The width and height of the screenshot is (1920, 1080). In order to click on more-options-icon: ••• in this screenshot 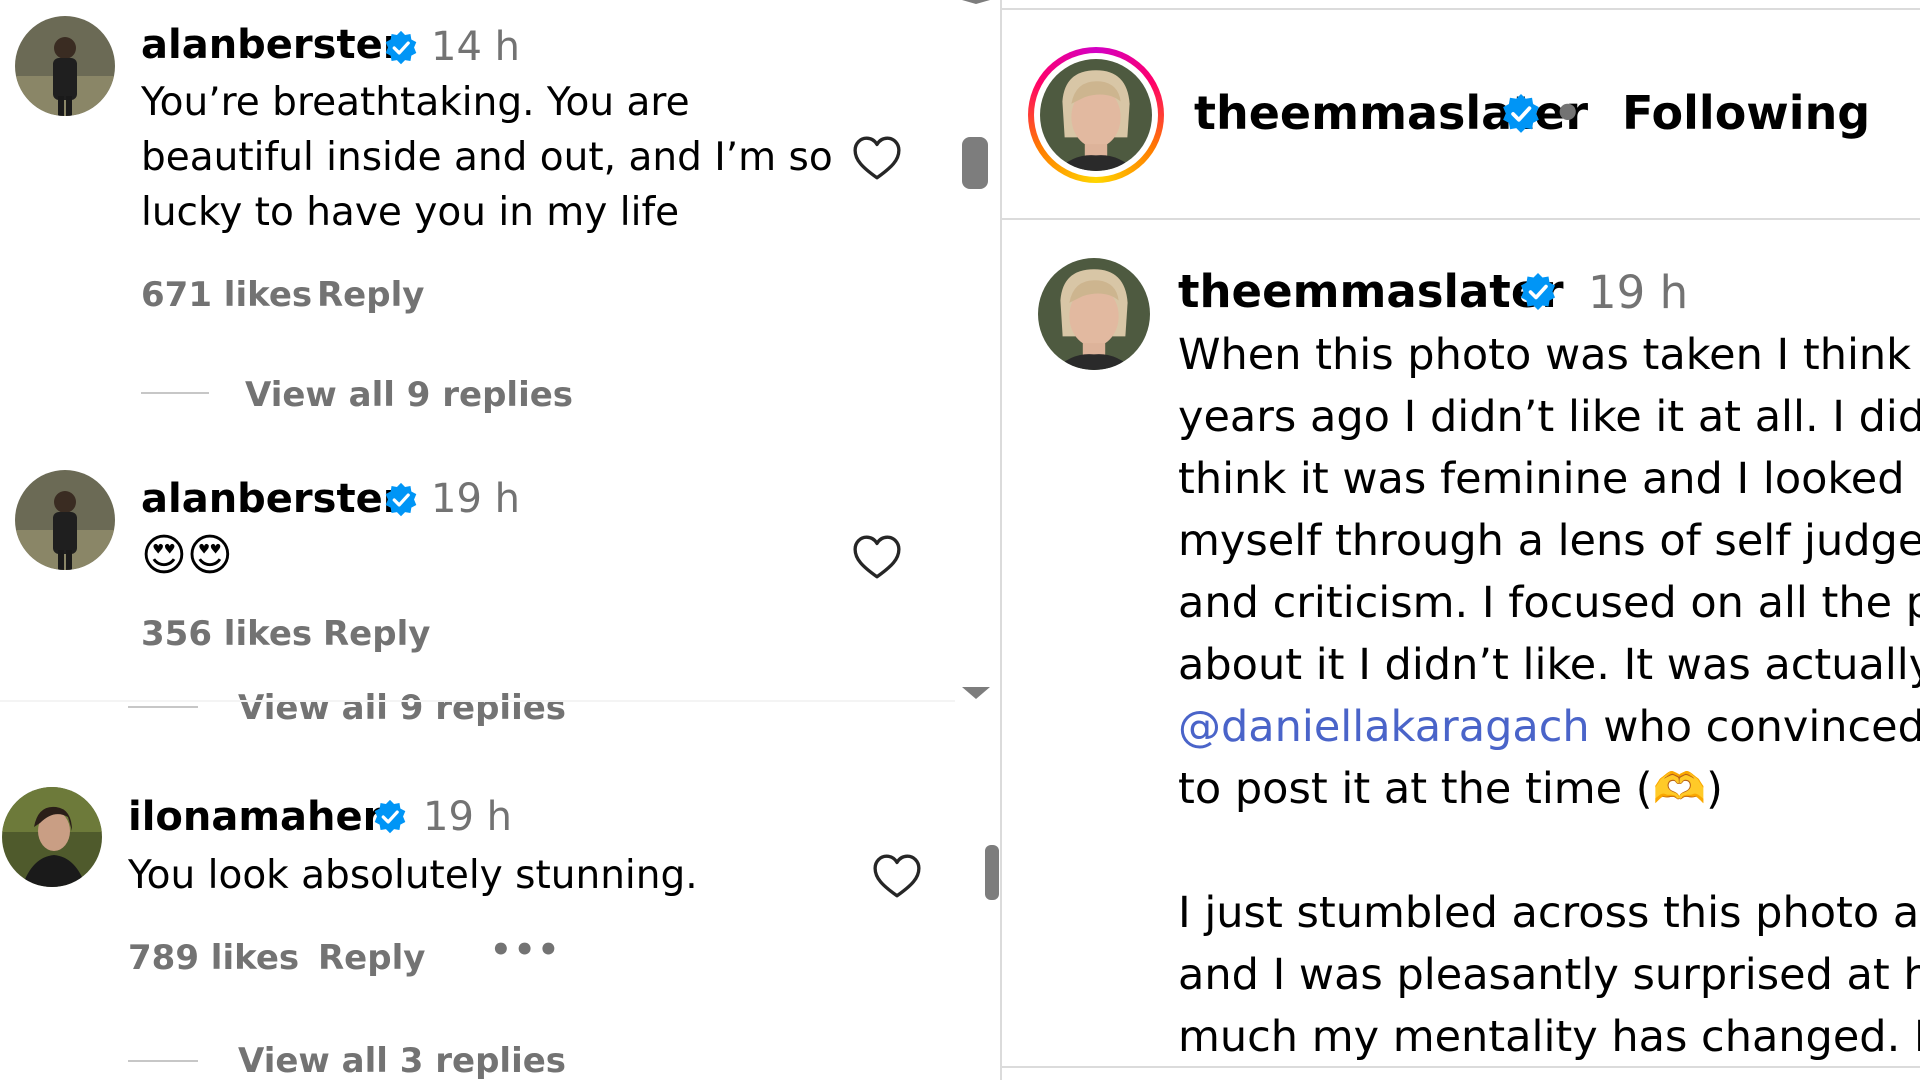, I will do `click(525, 950)`.